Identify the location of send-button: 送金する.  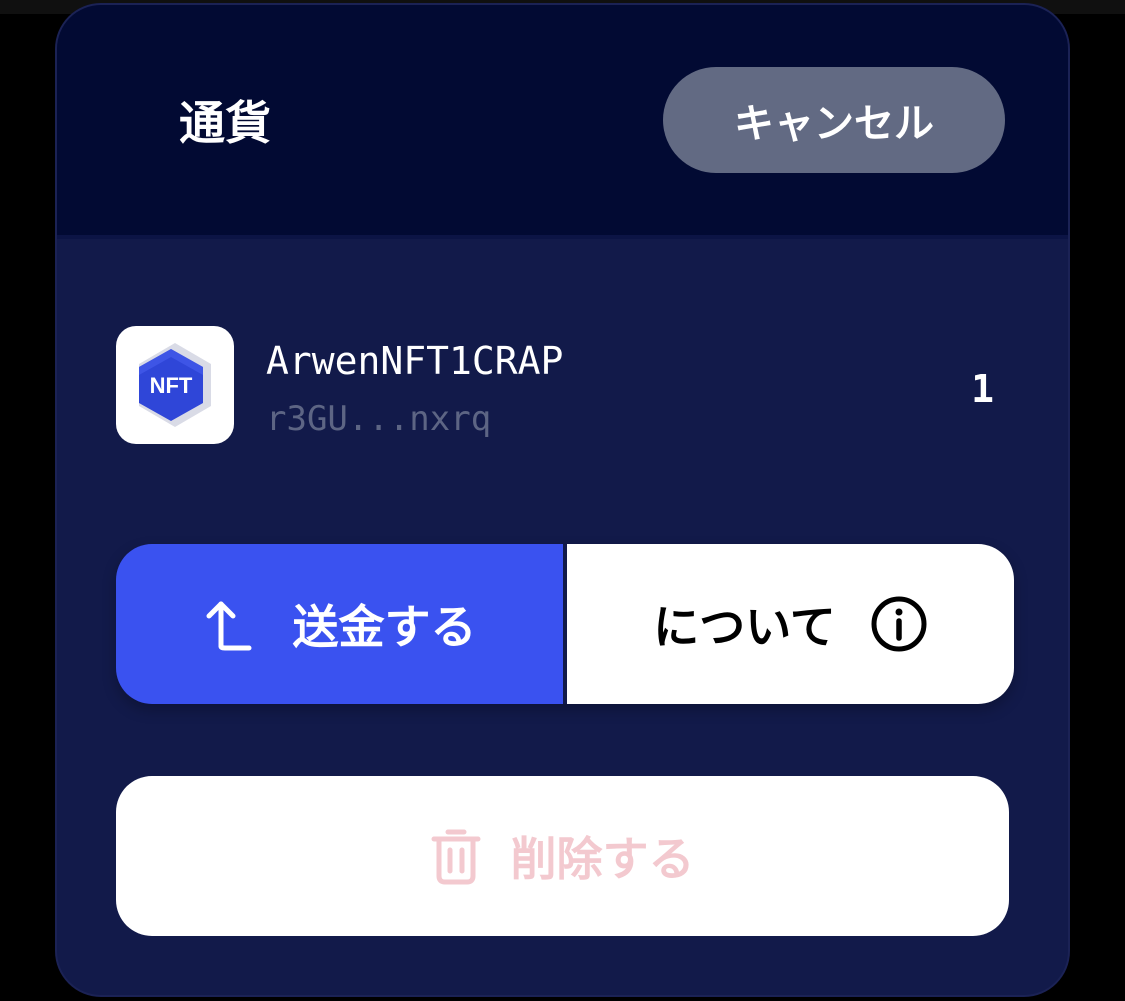
(339, 624).